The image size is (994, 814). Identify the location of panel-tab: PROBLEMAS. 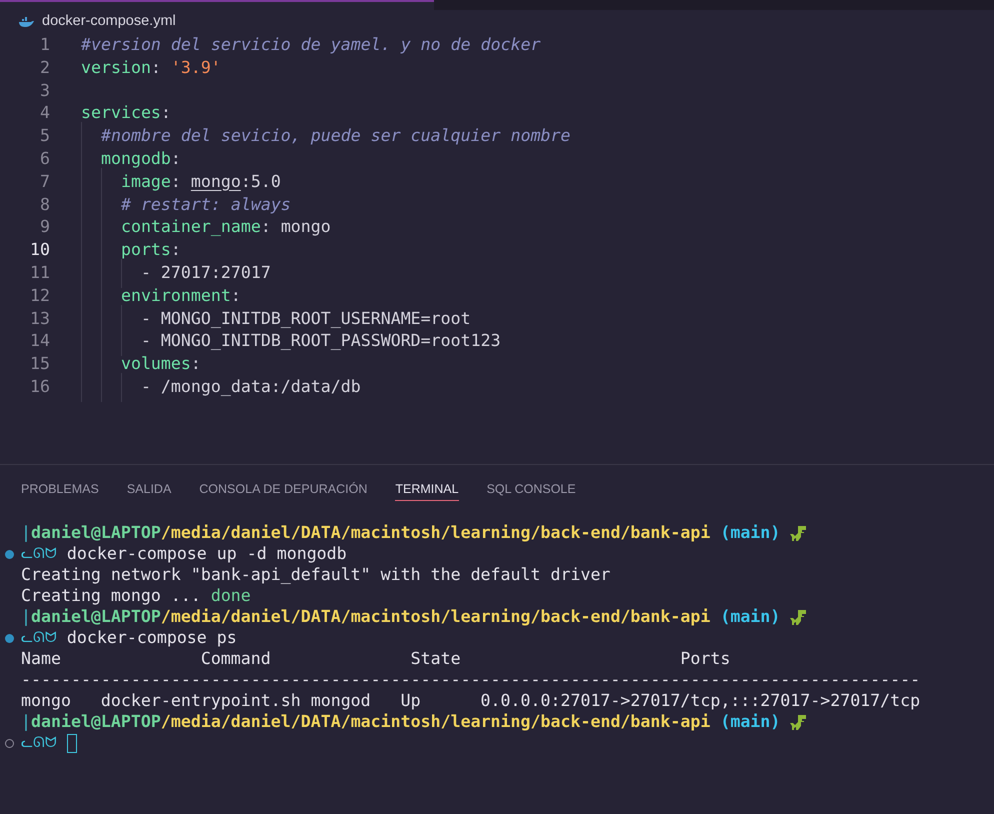
(60, 490).